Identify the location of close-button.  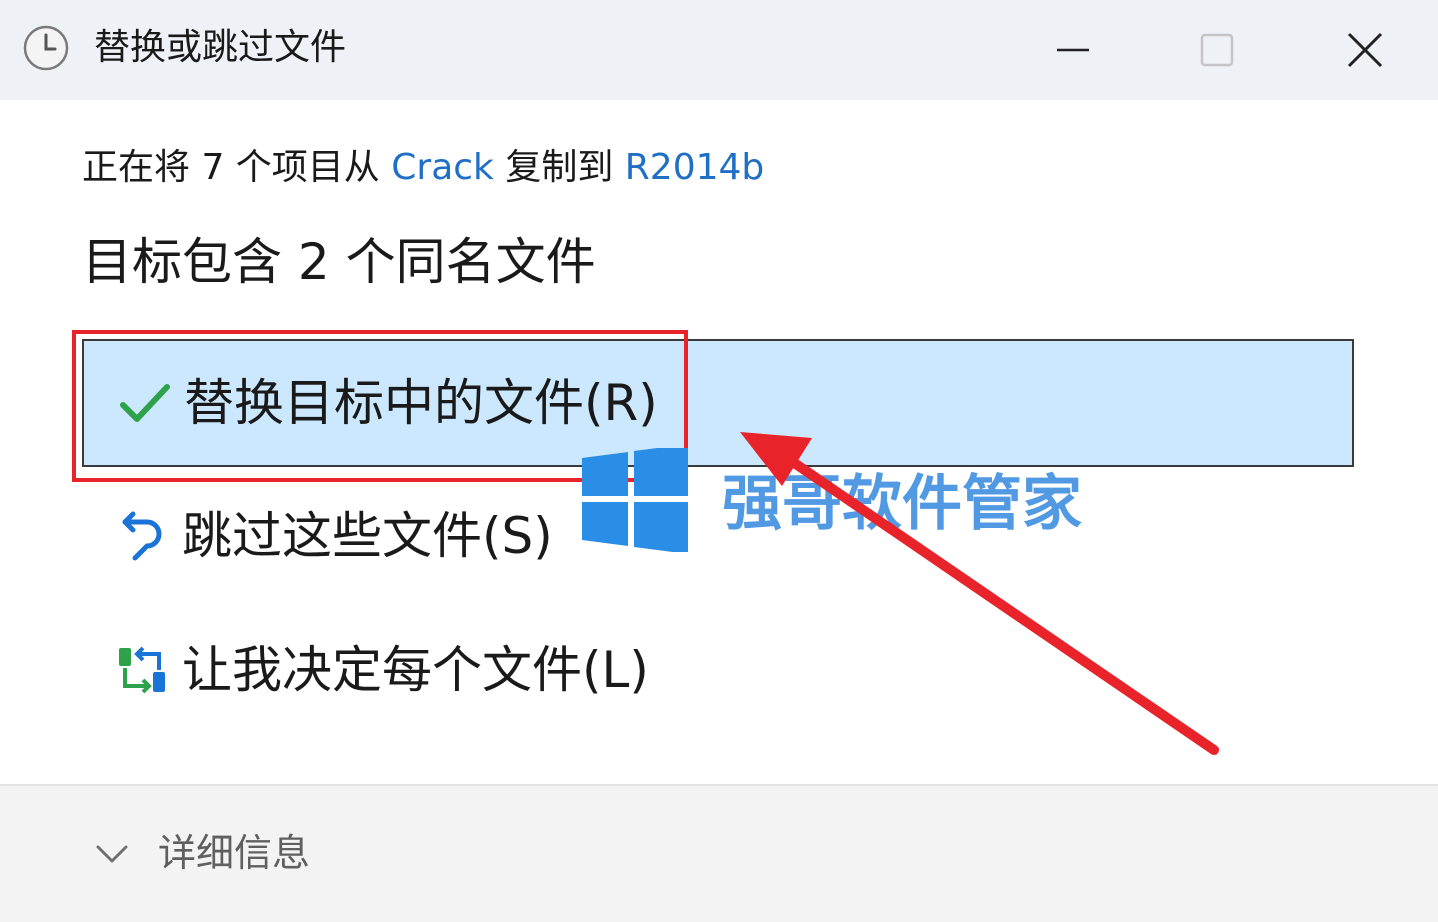
(1365, 50).